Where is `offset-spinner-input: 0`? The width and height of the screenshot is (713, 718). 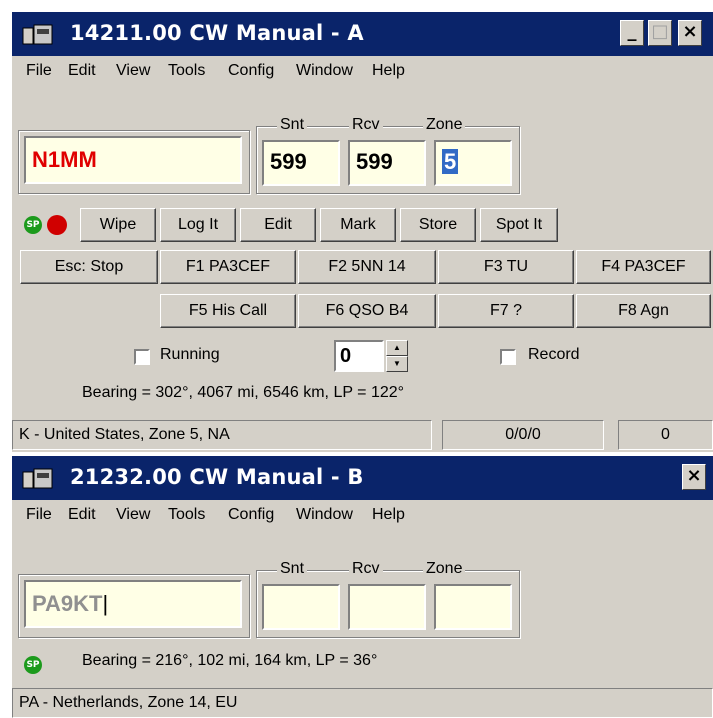 offset-spinner-input: 0 is located at coordinates (359, 356).